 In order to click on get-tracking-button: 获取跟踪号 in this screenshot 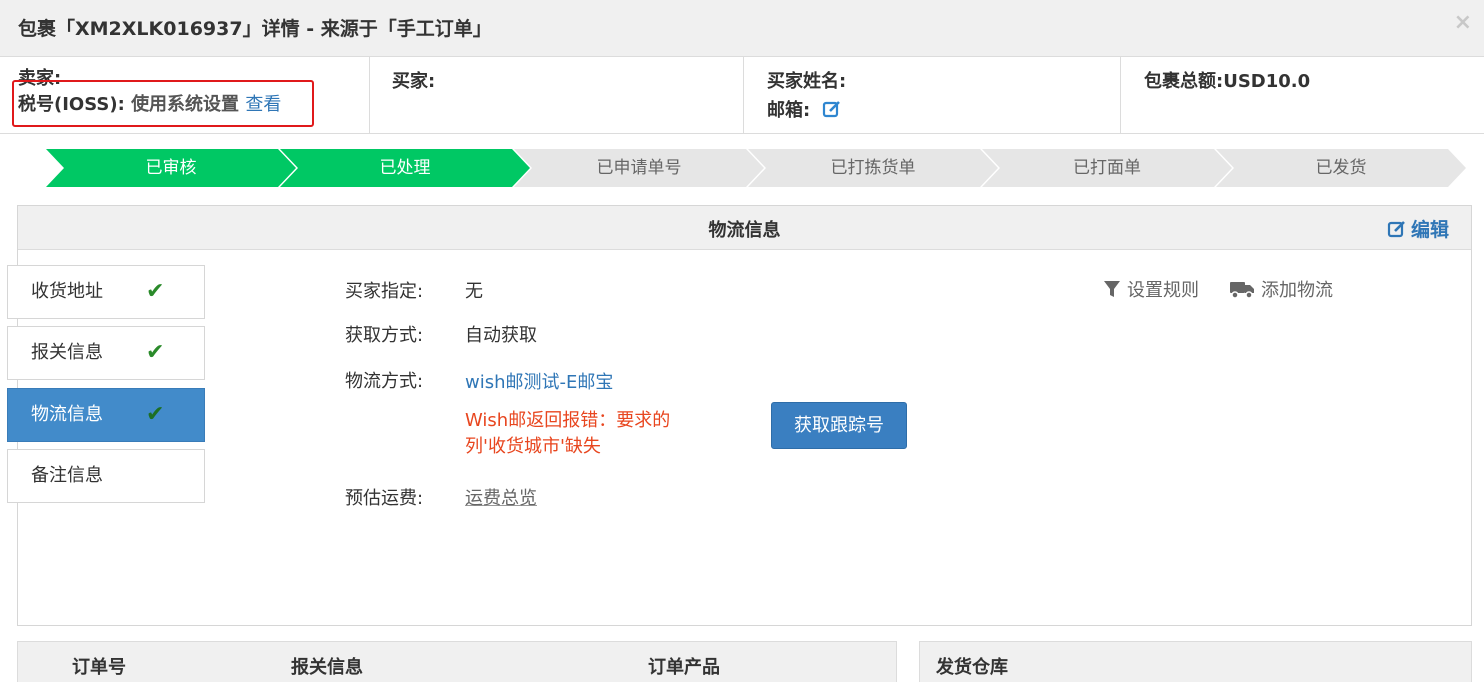, I will do `click(839, 425)`.